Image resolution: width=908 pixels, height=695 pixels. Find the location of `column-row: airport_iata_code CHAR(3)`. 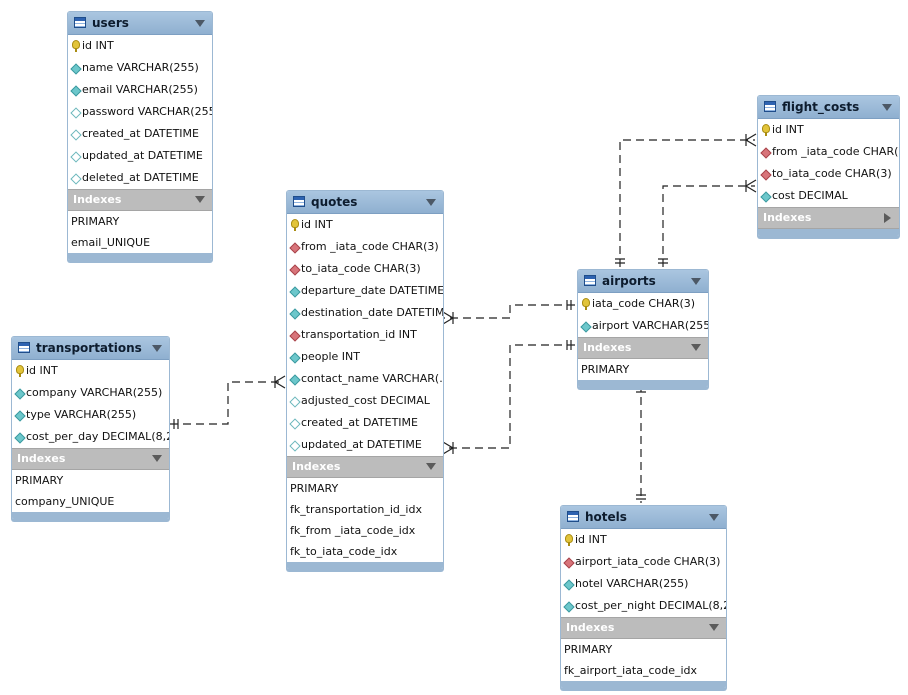

column-row: airport_iata_code CHAR(3) is located at coordinates (643, 562).